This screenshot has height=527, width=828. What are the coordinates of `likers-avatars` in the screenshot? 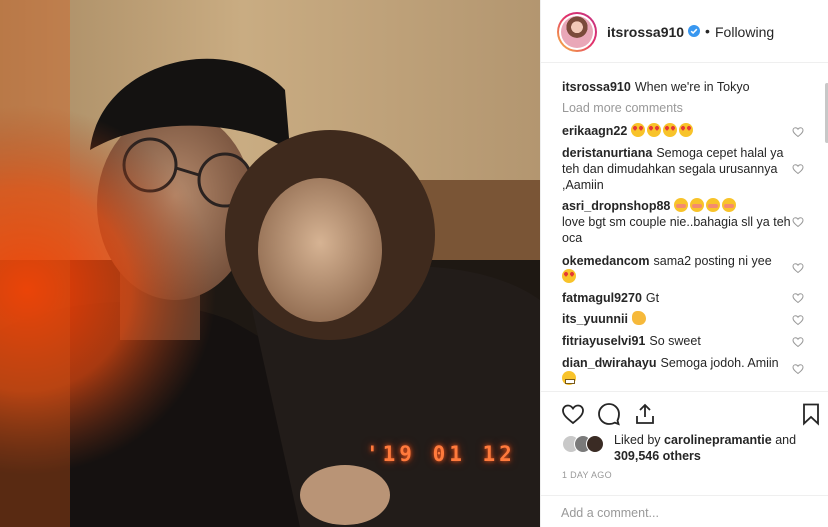 It's located at (589, 444).